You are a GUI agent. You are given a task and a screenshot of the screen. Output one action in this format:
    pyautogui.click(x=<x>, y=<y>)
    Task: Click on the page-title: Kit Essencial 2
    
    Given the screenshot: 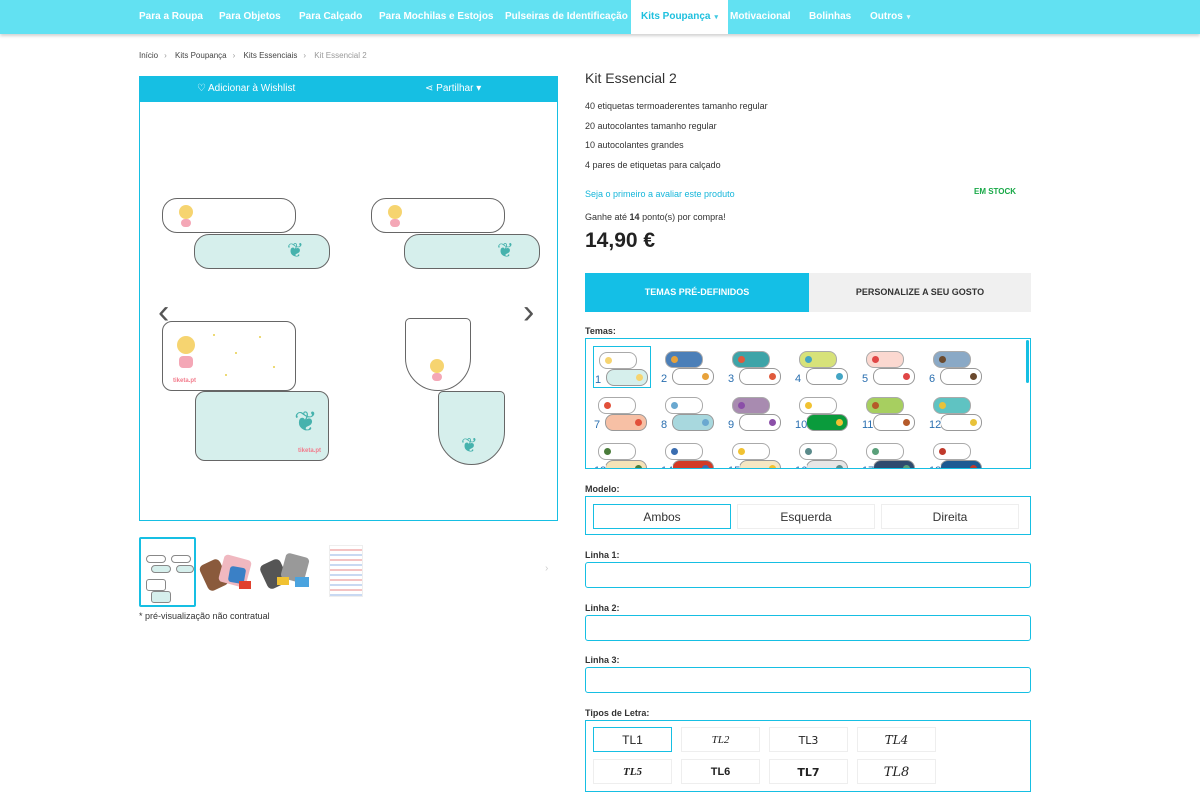 What is the action you would take?
    pyautogui.click(x=631, y=78)
    